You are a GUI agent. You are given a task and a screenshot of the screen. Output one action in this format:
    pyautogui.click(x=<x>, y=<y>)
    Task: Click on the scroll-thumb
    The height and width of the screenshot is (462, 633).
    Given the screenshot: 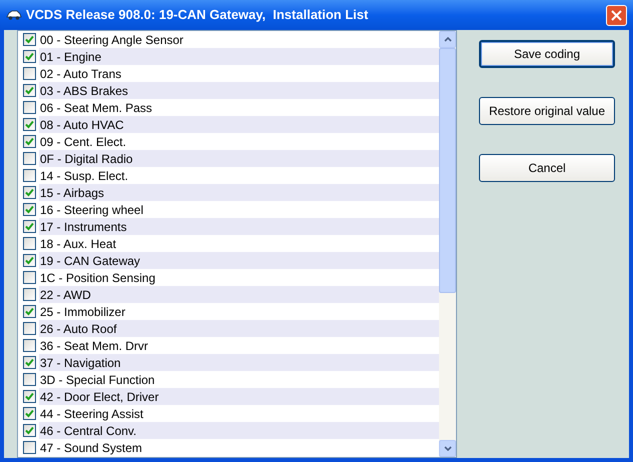 What is the action you would take?
    pyautogui.click(x=447, y=170)
    